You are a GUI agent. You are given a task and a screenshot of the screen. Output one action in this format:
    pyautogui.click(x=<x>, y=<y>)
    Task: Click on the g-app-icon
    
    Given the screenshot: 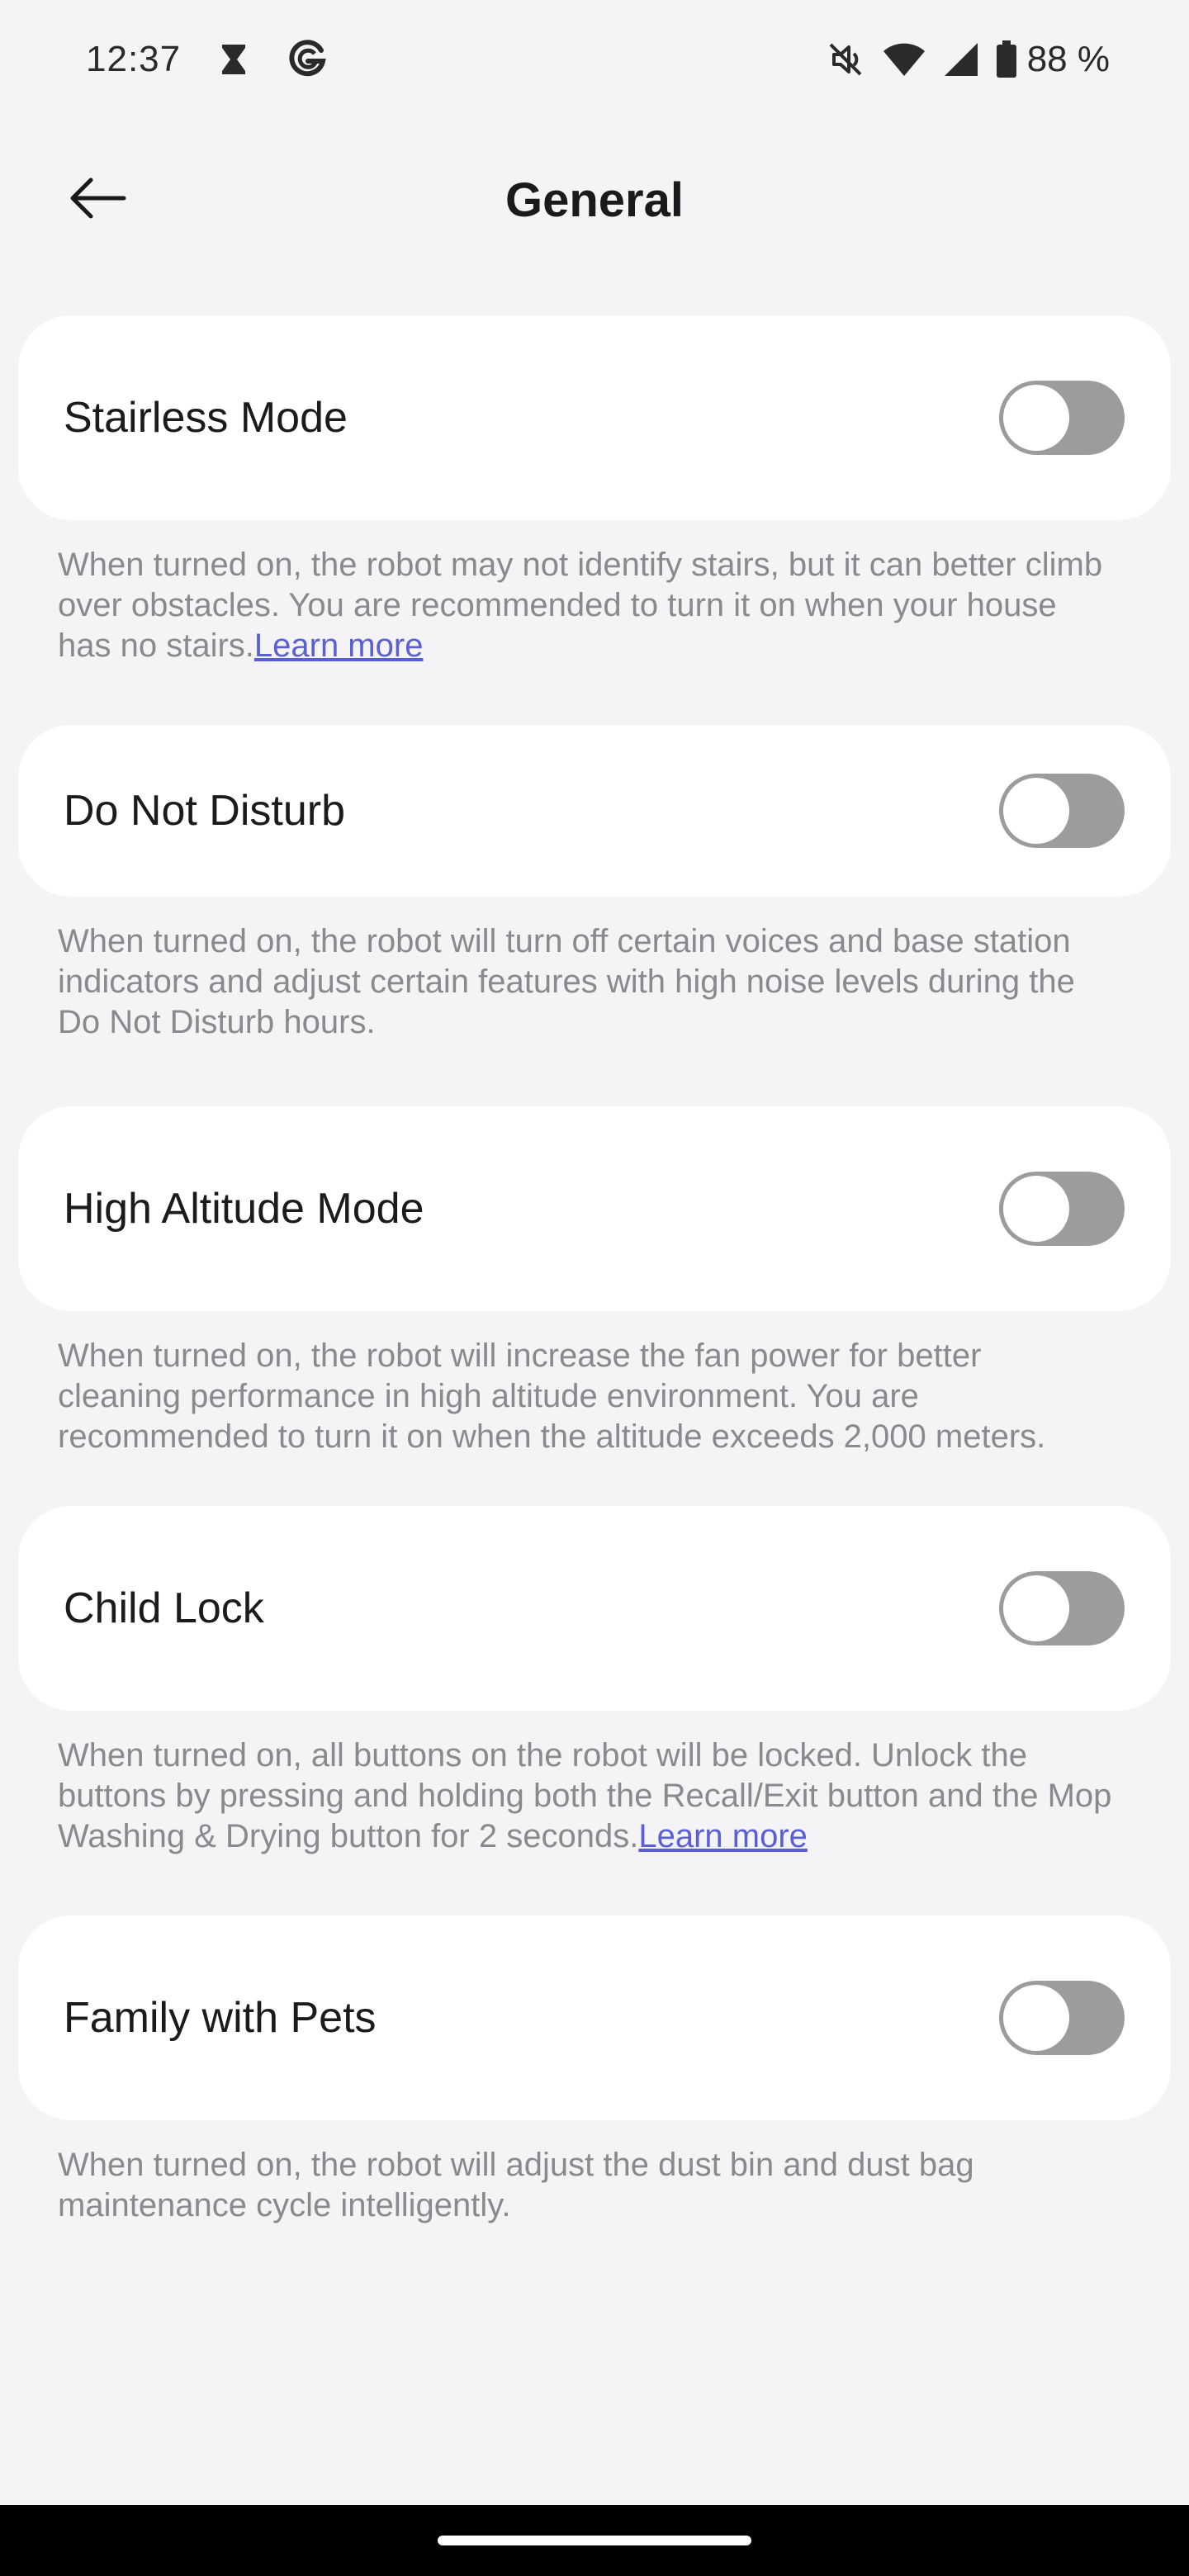 What is the action you would take?
    pyautogui.click(x=307, y=59)
    